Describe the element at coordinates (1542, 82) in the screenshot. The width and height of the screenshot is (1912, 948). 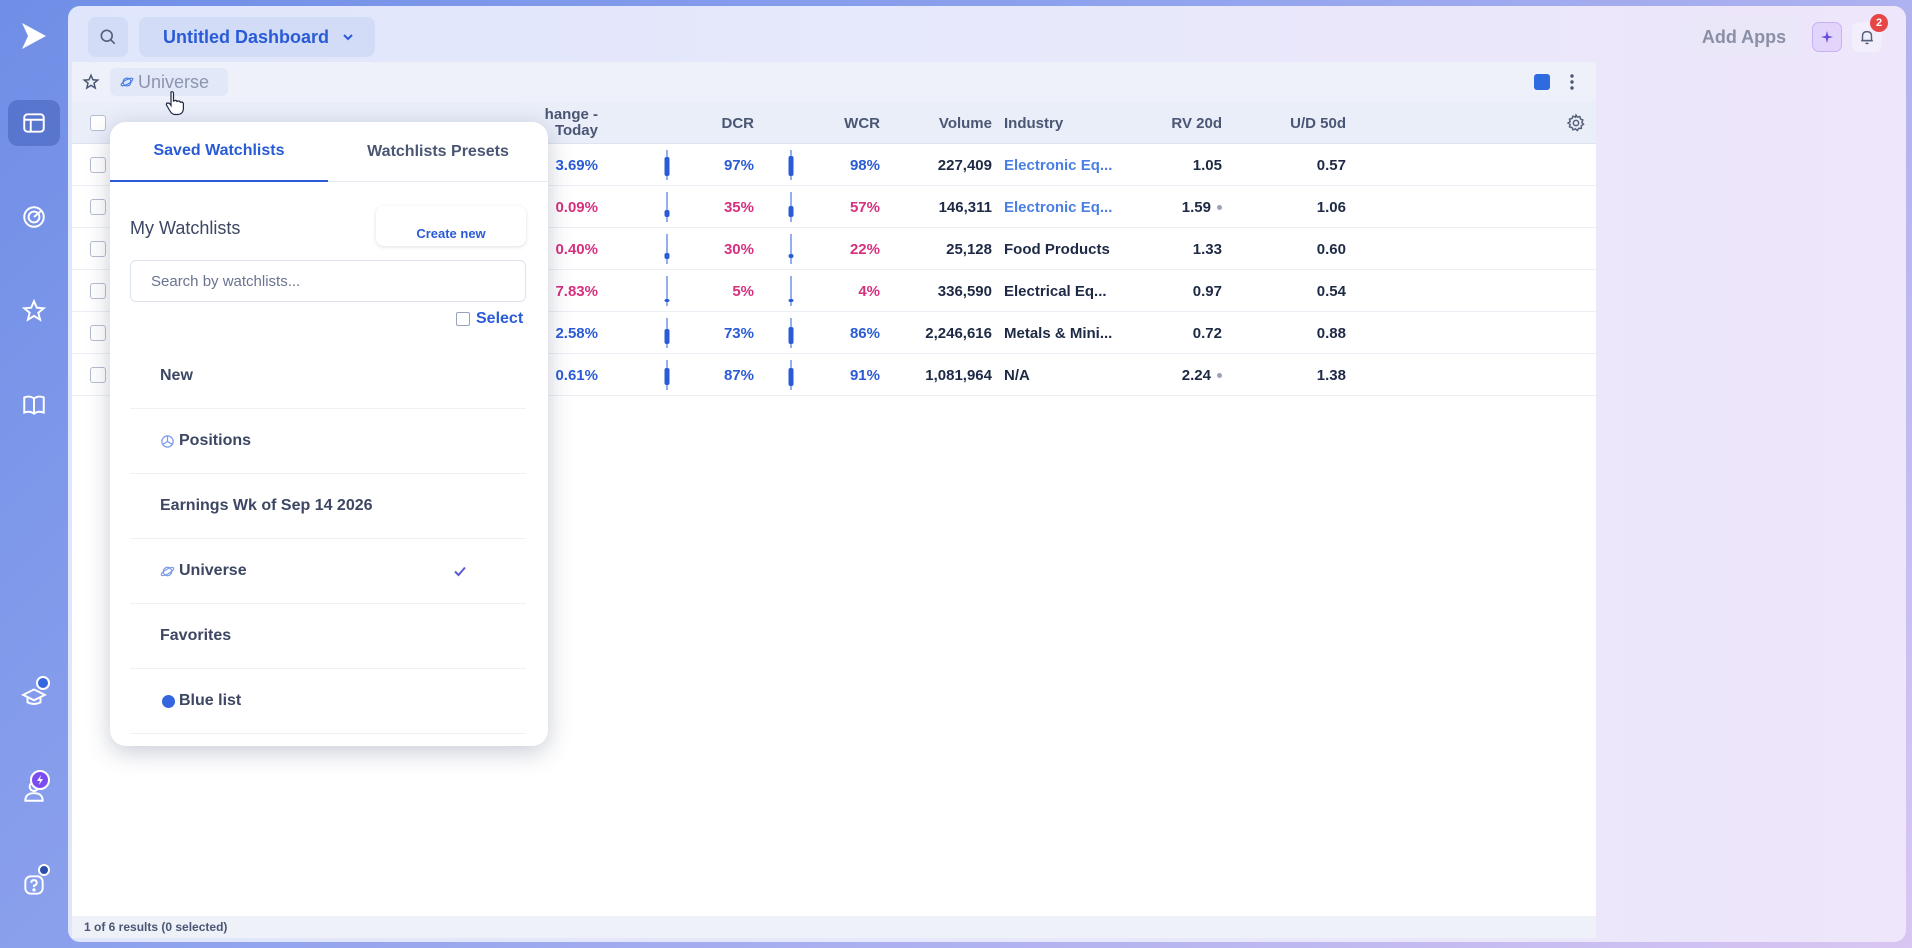
I see `color-link-square` at that location.